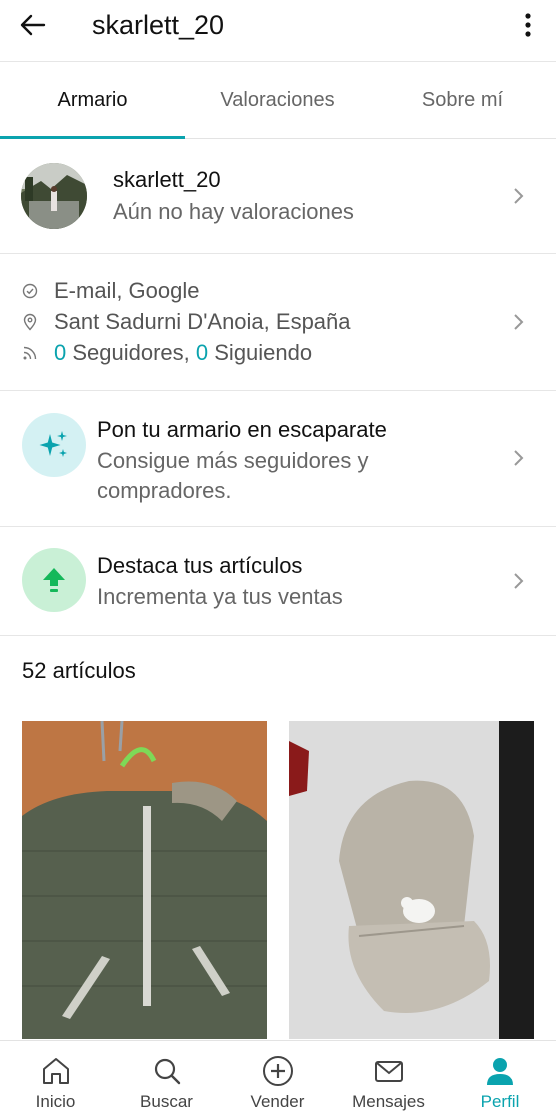 Image resolution: width=556 pixels, height=1120 pixels. I want to click on following-count: 0, so click(202, 353).